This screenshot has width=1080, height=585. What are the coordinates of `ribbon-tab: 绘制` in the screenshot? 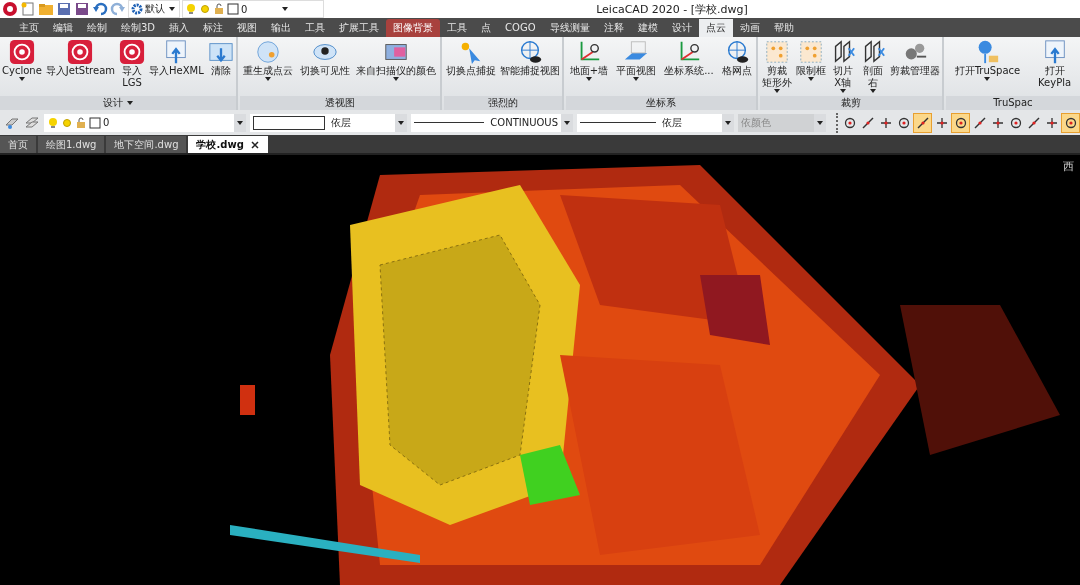 It's located at (97, 27).